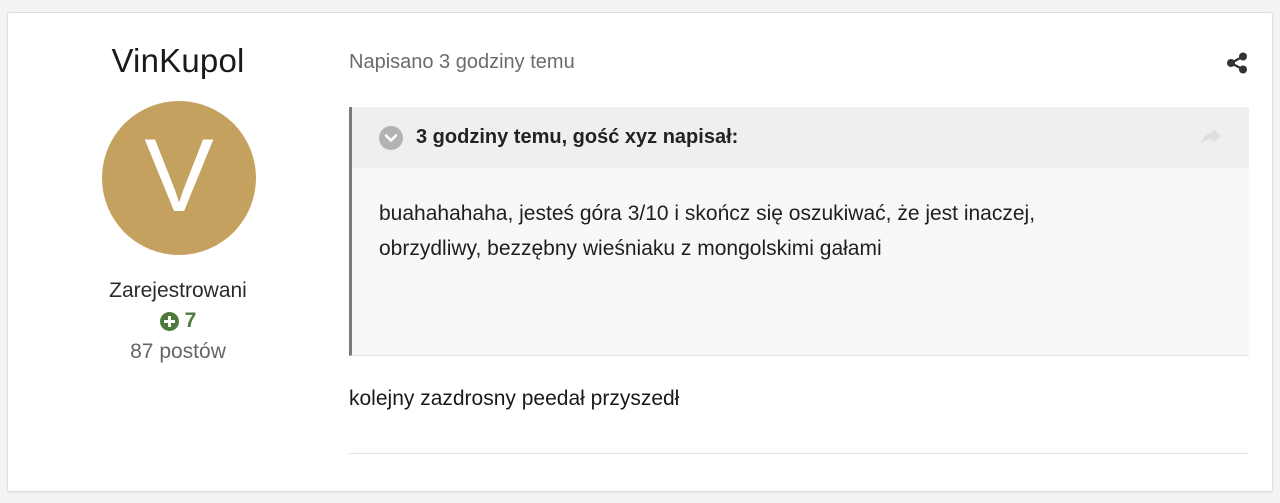 This screenshot has height=503, width=1280. I want to click on avatar-letter: V, so click(179, 176).